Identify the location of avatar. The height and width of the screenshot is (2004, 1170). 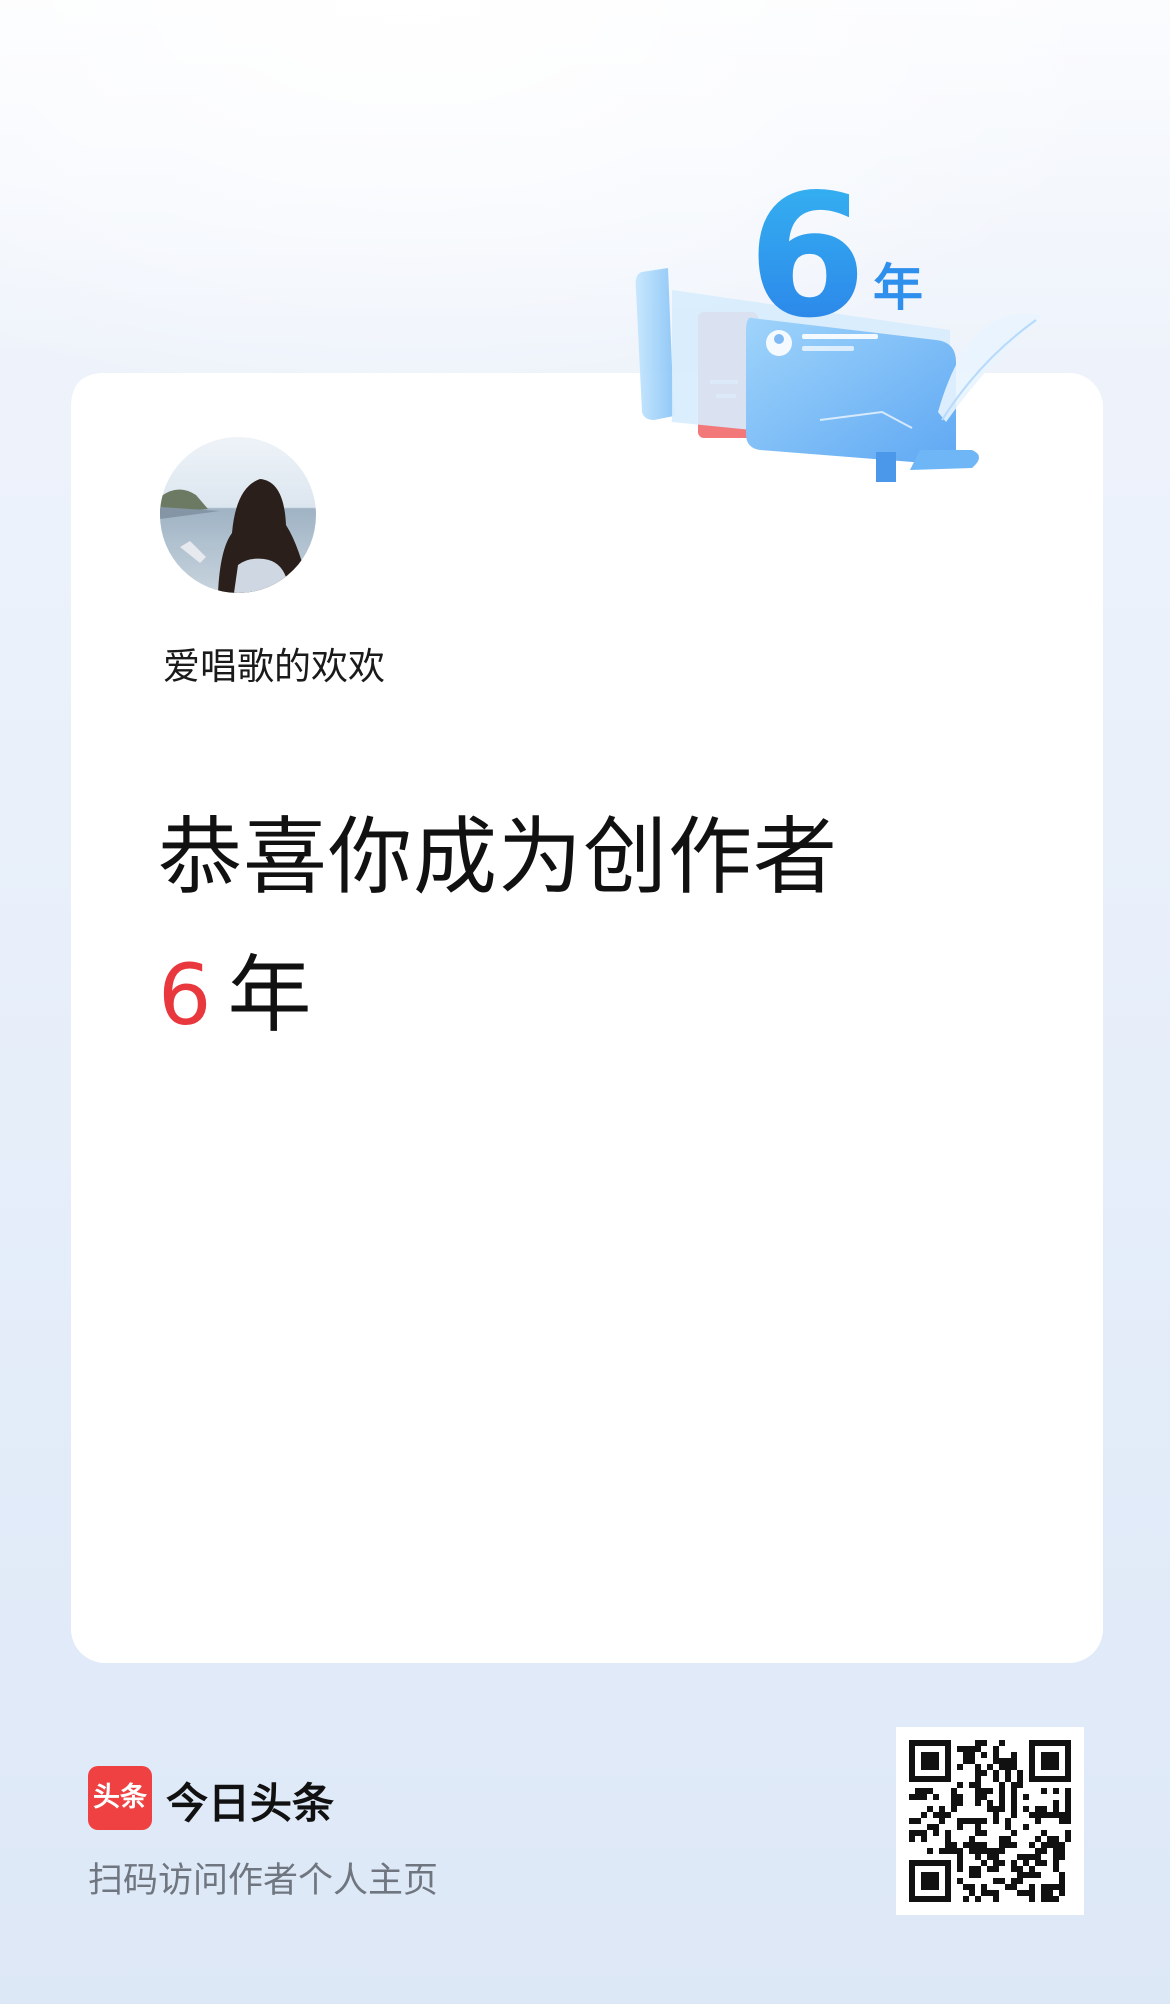
(238, 515).